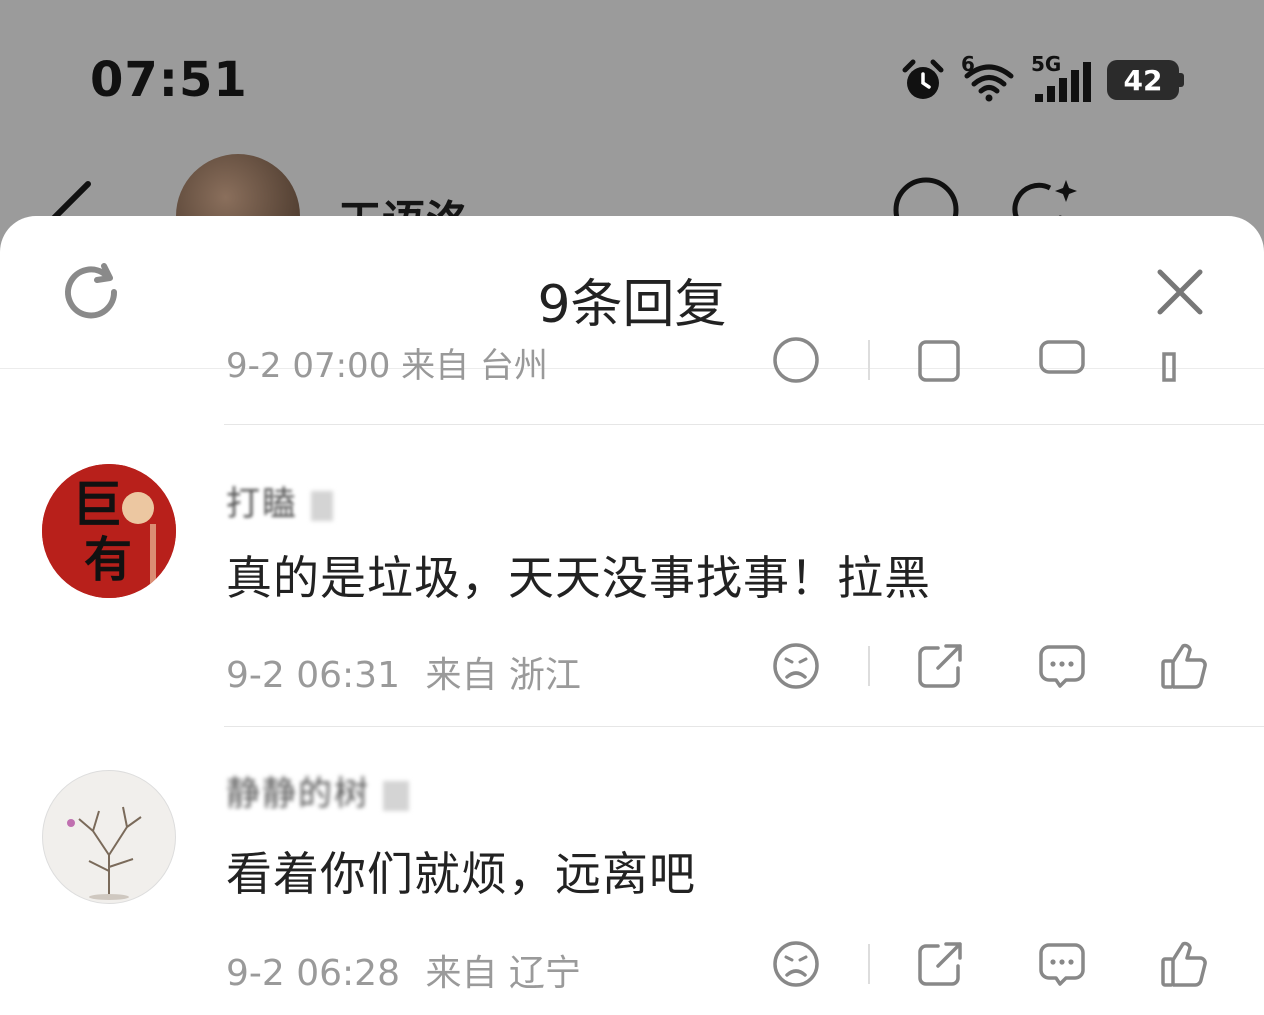 This screenshot has width=1264, height=1015. What do you see at coordinates (403, 672) in the screenshot?
I see `comment-meta: 9-2 06:31 来自 浙江` at bounding box center [403, 672].